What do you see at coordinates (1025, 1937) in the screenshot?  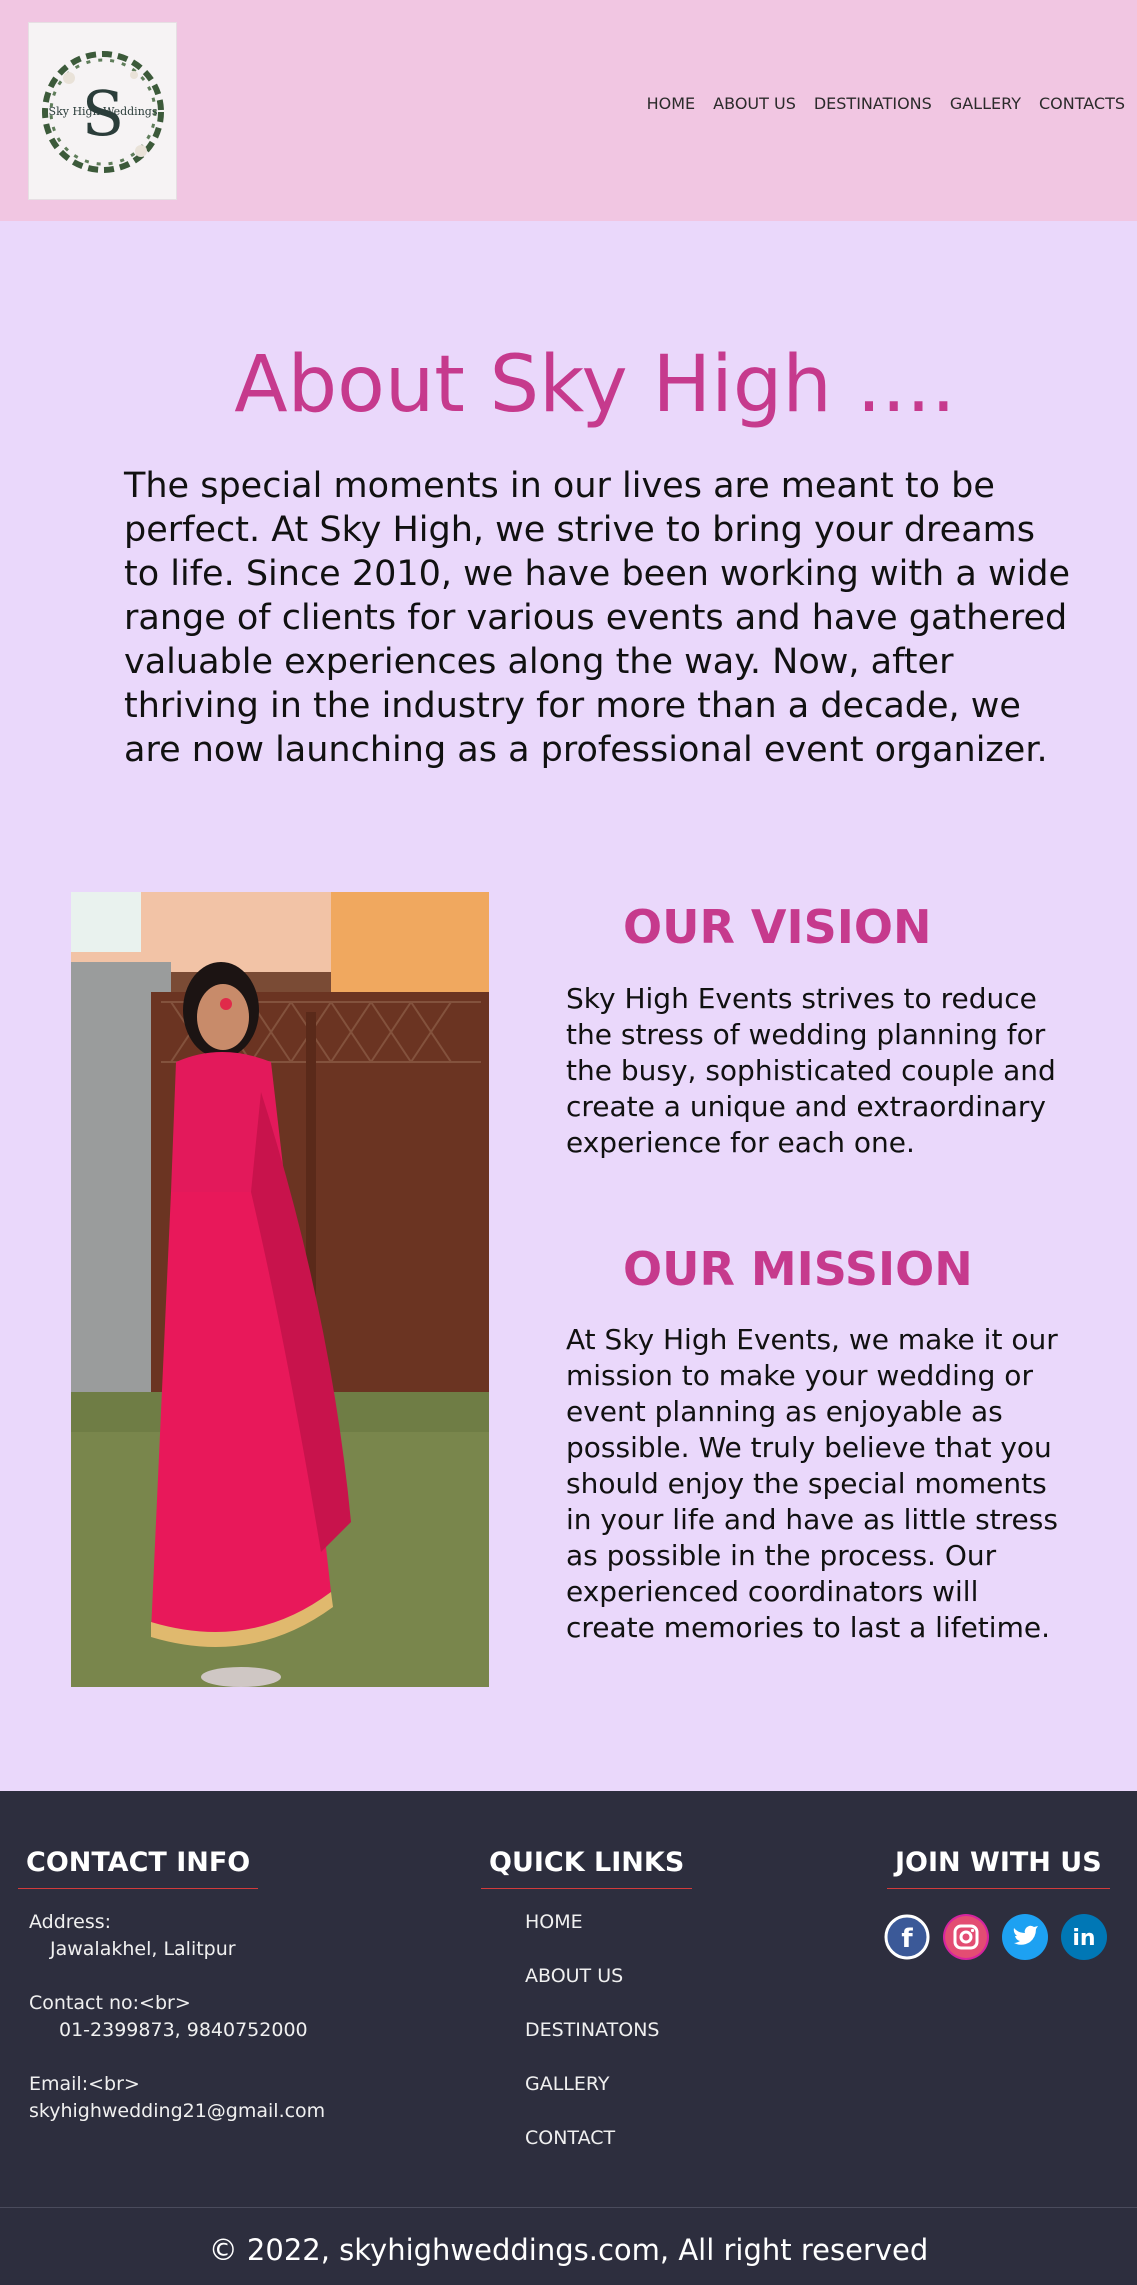 I see `twitter-icon` at bounding box center [1025, 1937].